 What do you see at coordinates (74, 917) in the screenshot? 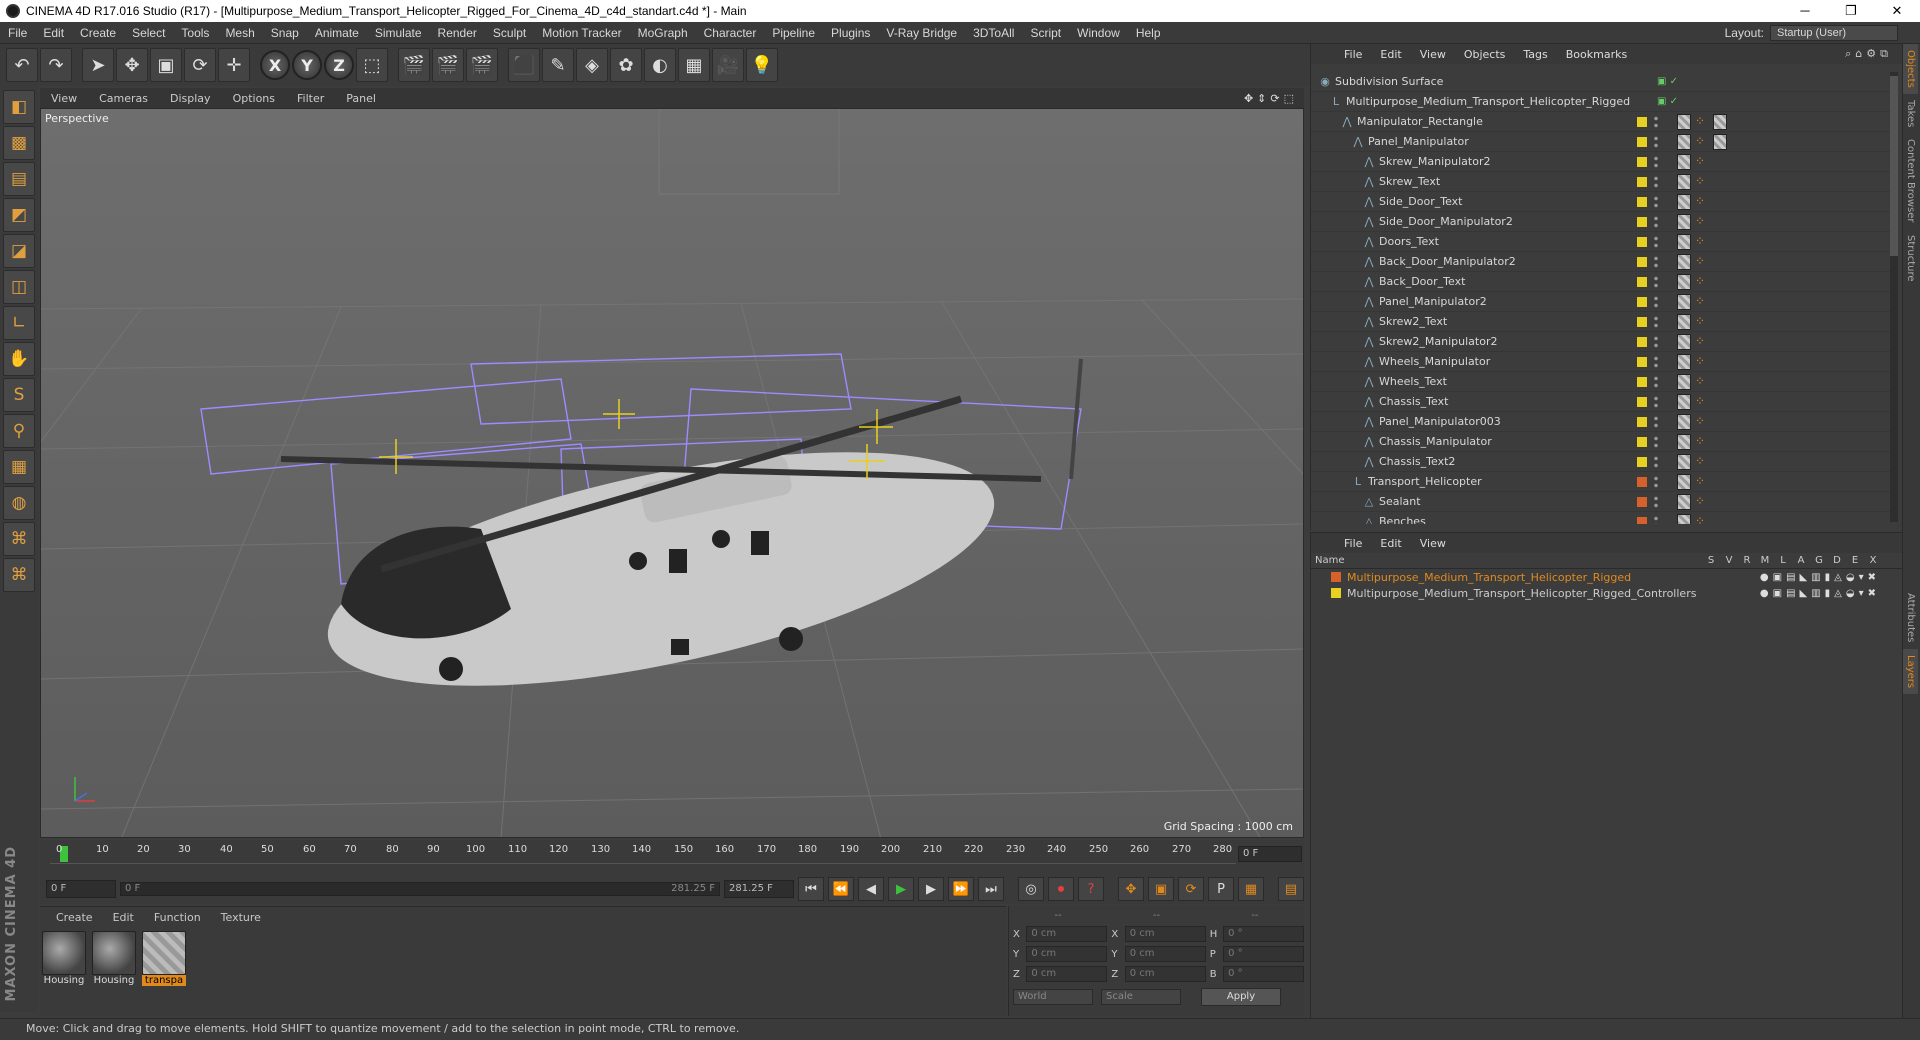
I see `material-menu-create: Create` at bounding box center [74, 917].